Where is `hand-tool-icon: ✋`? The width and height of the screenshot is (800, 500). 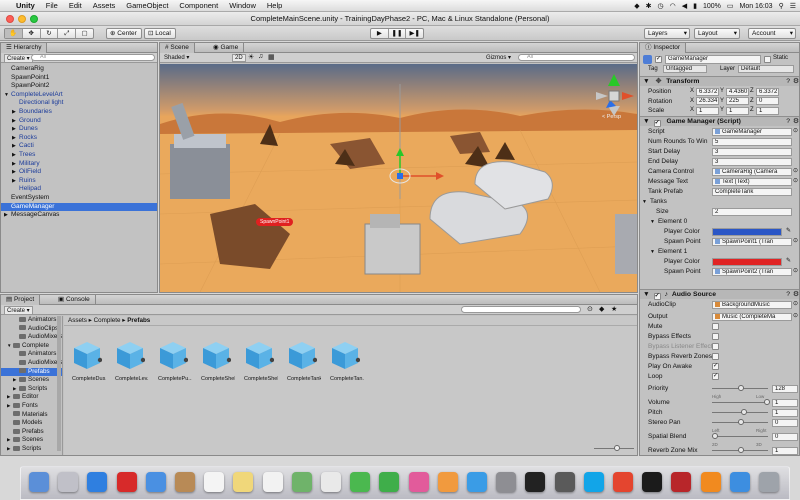 hand-tool-icon: ✋ is located at coordinates (14, 33).